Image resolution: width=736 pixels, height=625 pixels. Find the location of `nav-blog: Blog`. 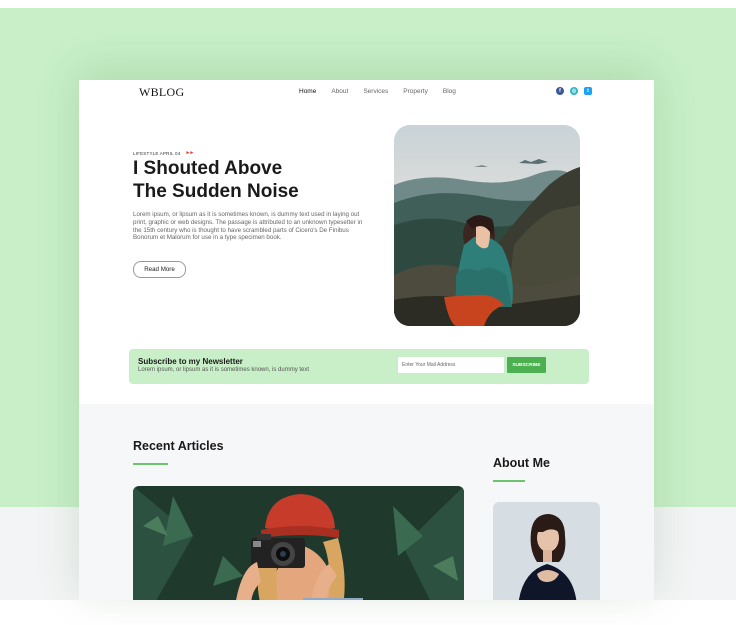

nav-blog: Blog is located at coordinates (449, 91).